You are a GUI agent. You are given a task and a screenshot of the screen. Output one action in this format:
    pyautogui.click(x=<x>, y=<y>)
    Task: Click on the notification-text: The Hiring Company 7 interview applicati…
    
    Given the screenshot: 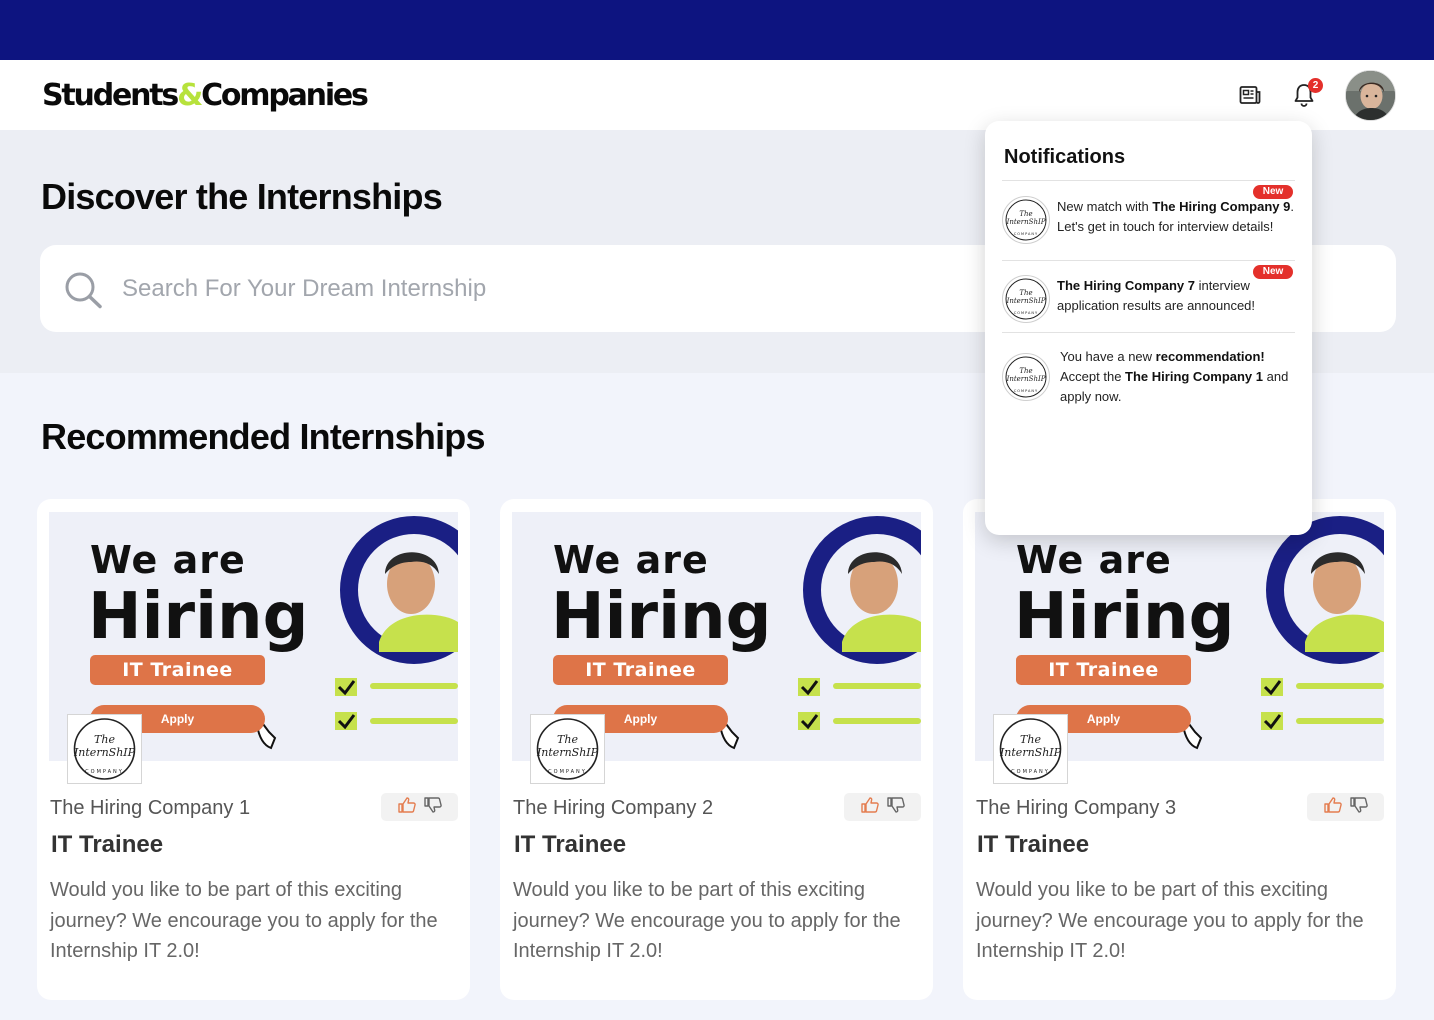 What is the action you would take?
    pyautogui.click(x=1177, y=296)
    